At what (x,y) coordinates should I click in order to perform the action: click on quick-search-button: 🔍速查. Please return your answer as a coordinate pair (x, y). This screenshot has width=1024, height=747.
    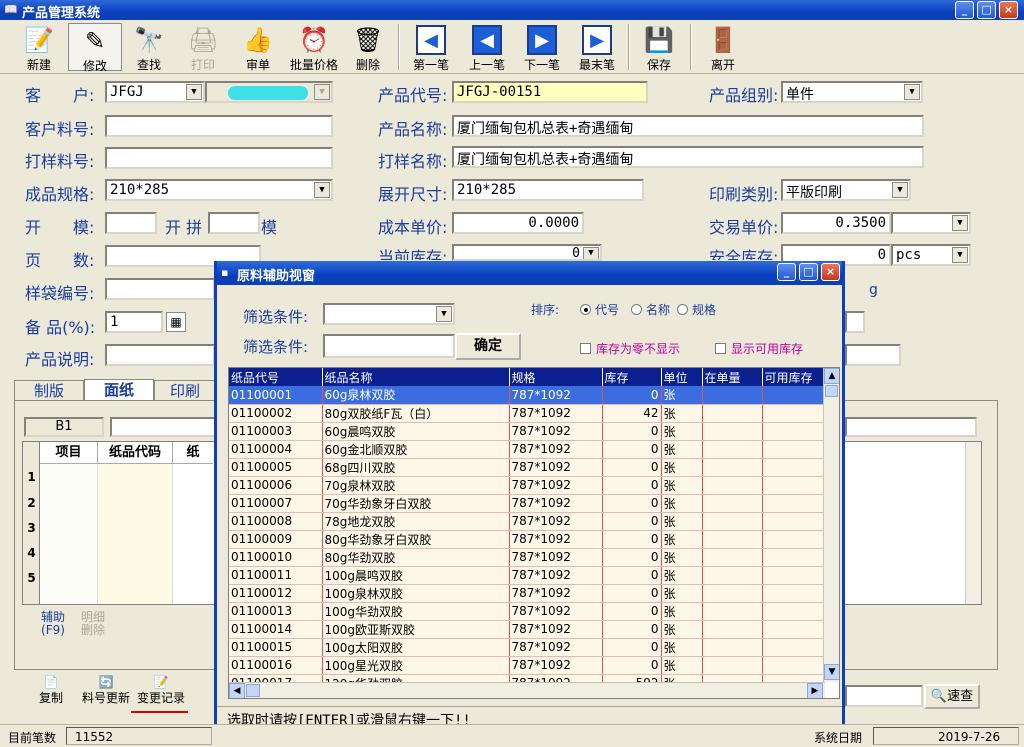
    Looking at the image, I should click on (952, 696).